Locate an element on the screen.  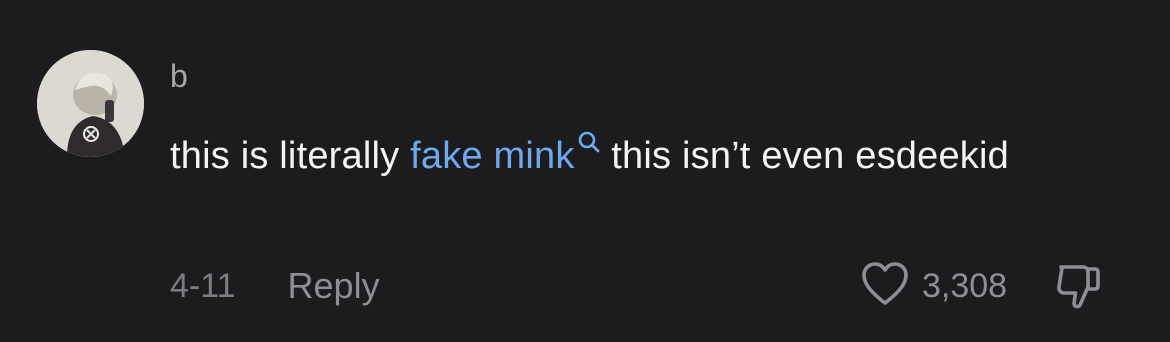
thumbs-down-icon is located at coordinates (1078, 286).